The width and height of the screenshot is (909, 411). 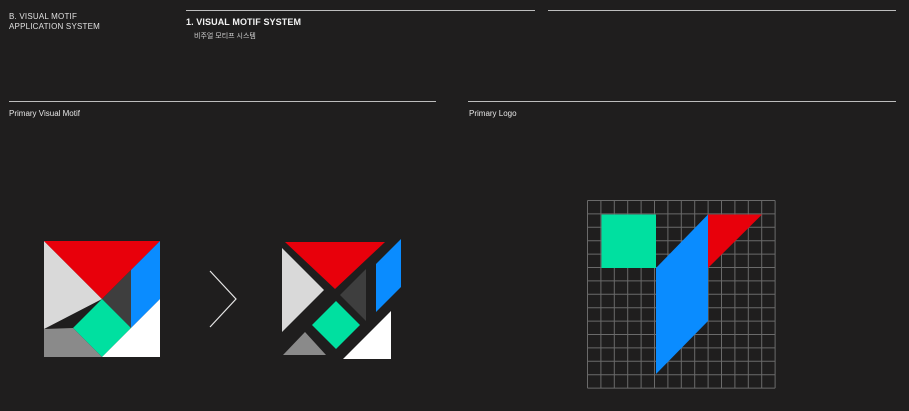 I want to click on motif-exploded, so click(x=341, y=299).